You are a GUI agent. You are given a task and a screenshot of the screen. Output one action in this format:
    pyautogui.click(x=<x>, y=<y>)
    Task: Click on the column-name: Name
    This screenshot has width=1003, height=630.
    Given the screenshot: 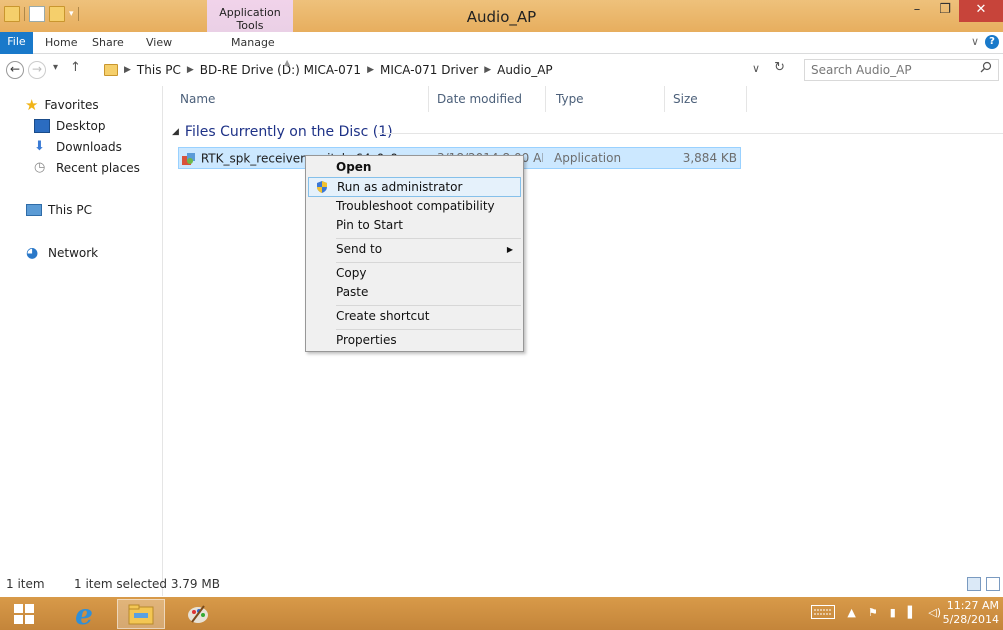 What is the action you would take?
    pyautogui.click(x=197, y=99)
    